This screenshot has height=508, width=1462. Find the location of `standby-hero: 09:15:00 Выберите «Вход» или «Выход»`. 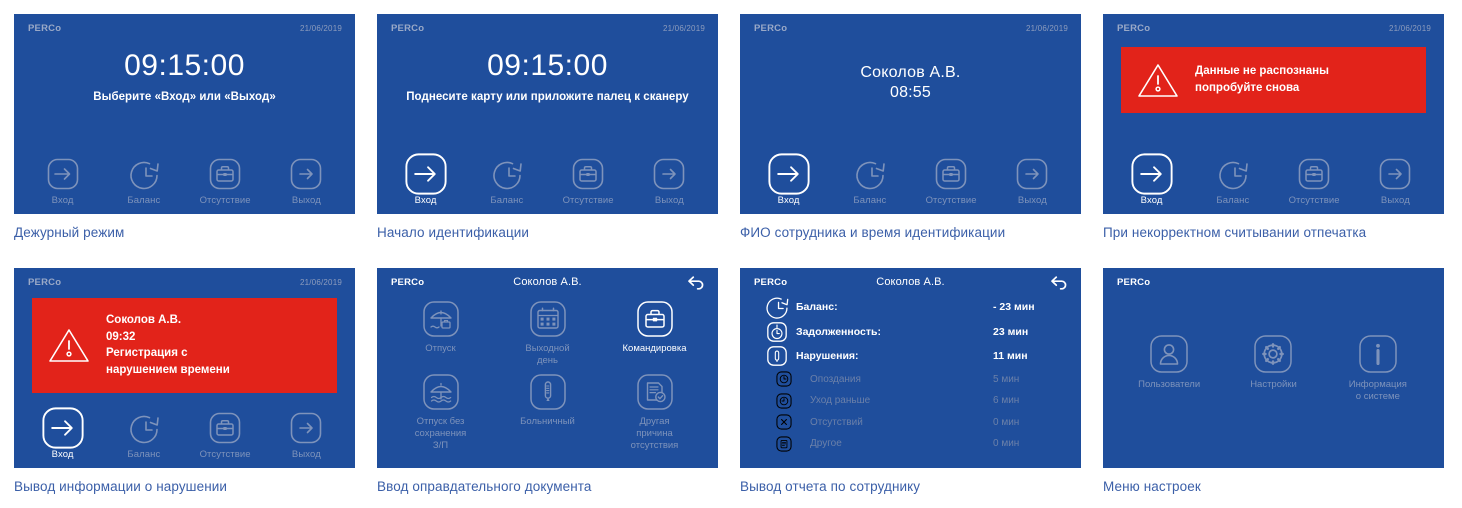

standby-hero: 09:15:00 Выберите «Вход» или «Выход» is located at coordinates (184, 76).